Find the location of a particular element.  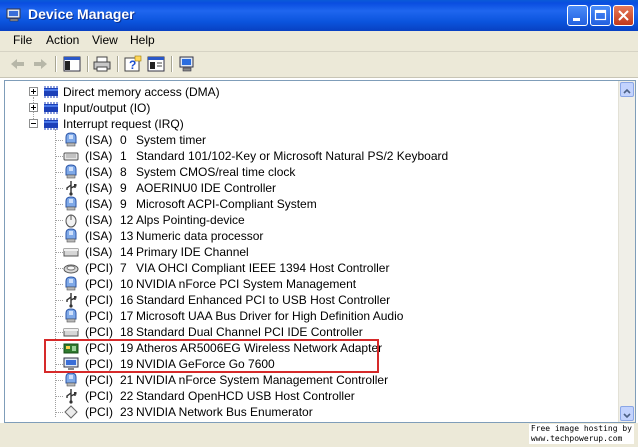

menu-action: Action is located at coordinates (62, 40).